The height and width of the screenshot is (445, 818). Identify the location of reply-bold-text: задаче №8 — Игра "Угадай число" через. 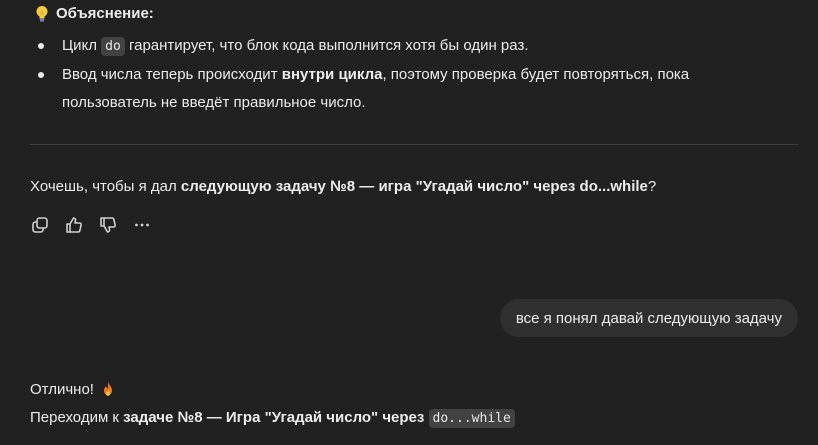
(274, 417).